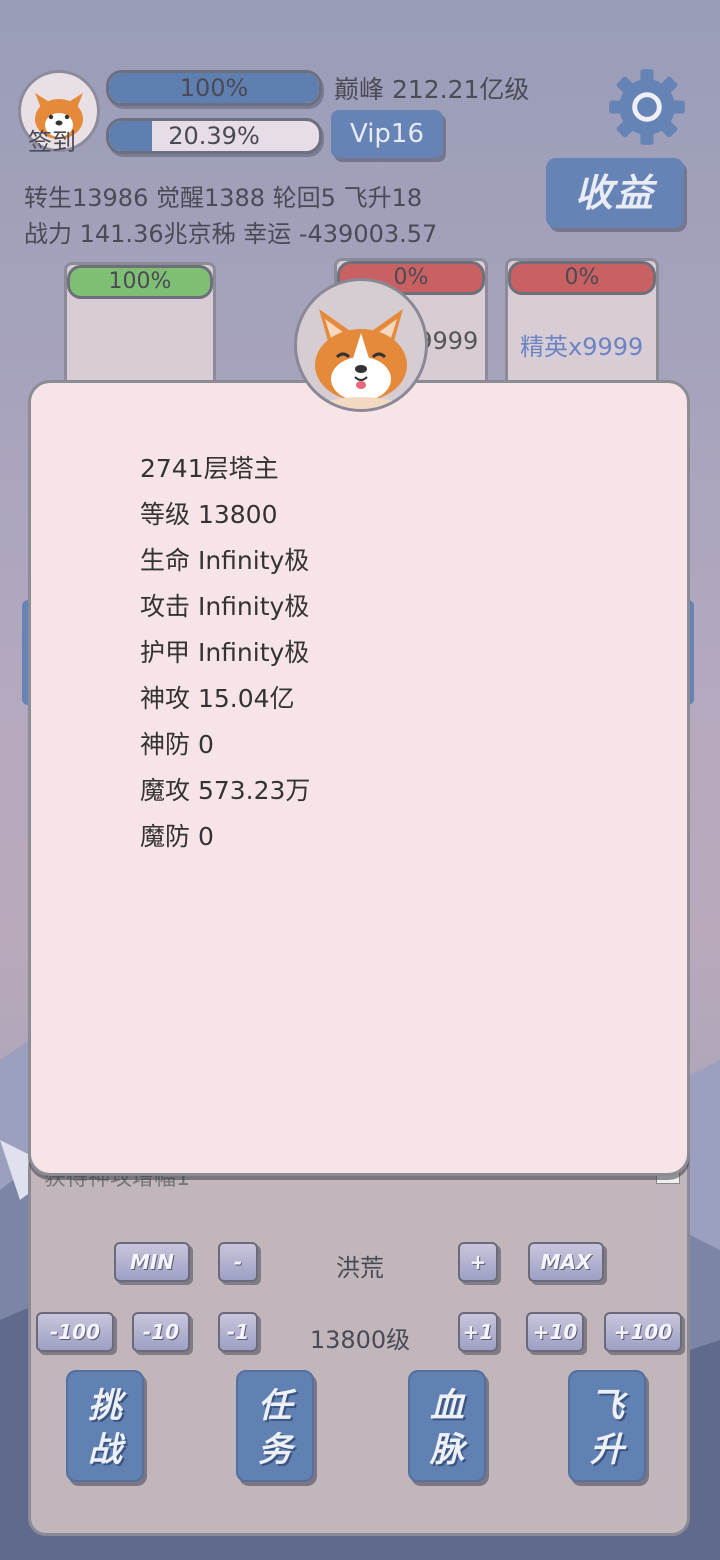 This screenshot has height=1560, width=720. Describe the element at coordinates (209, 514) in the screenshot. I see `boss-level: 等级 13800` at that location.